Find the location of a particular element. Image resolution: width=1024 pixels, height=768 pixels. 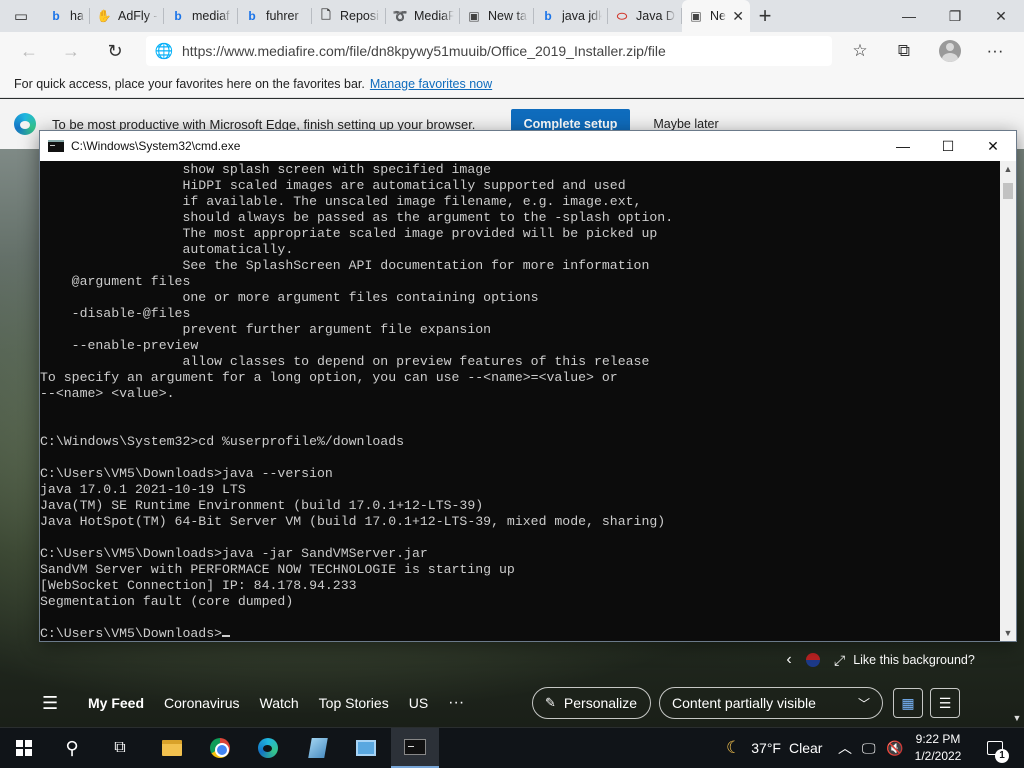

scroll-down-arrow: ▼ is located at coordinates (1008, 633).